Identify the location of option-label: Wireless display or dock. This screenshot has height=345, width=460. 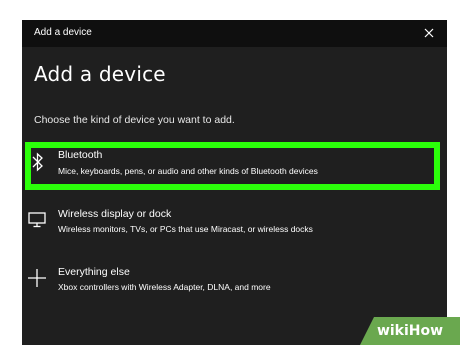
(115, 214).